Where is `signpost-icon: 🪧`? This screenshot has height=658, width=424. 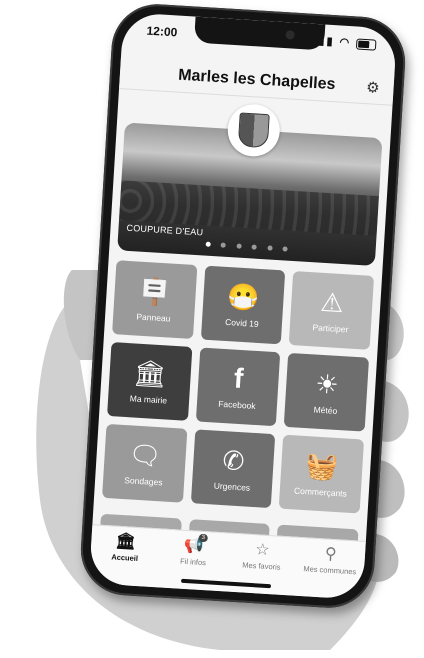
signpost-icon: 🪧 is located at coordinates (155, 291).